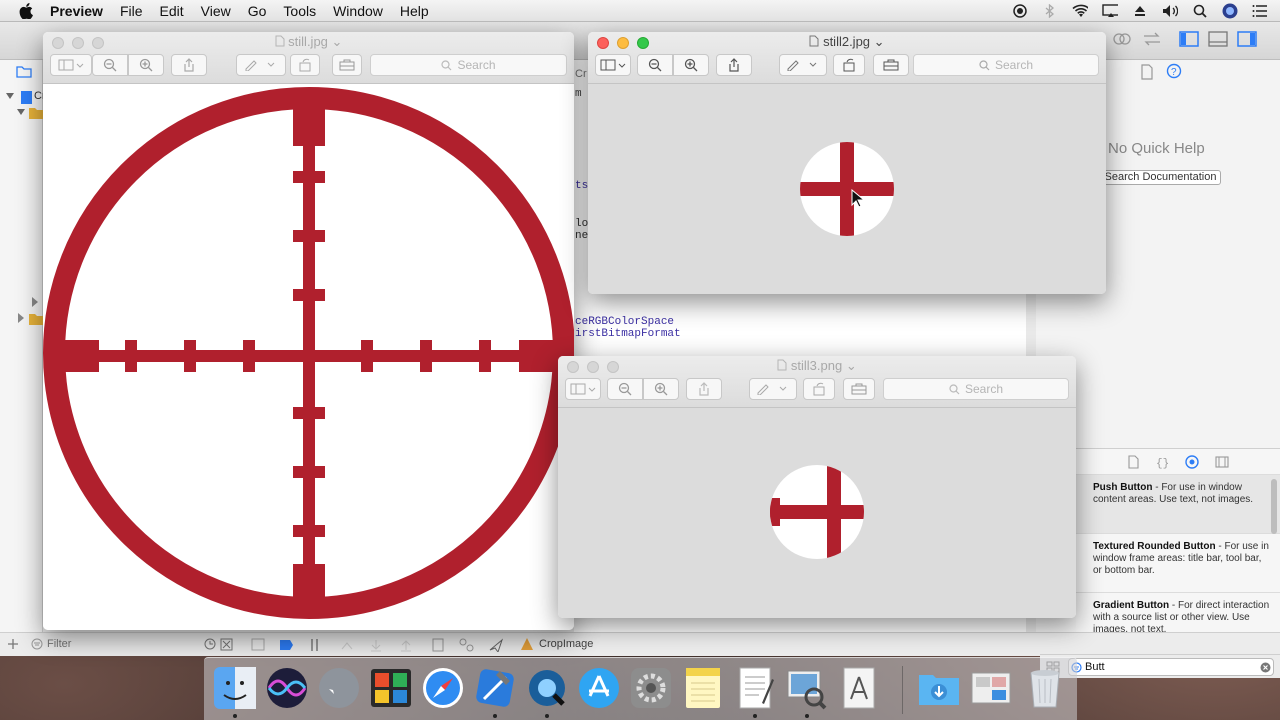 The height and width of the screenshot is (720, 1280). What do you see at coordinates (547, 688) in the screenshot?
I see `quicktime-icon` at bounding box center [547, 688].